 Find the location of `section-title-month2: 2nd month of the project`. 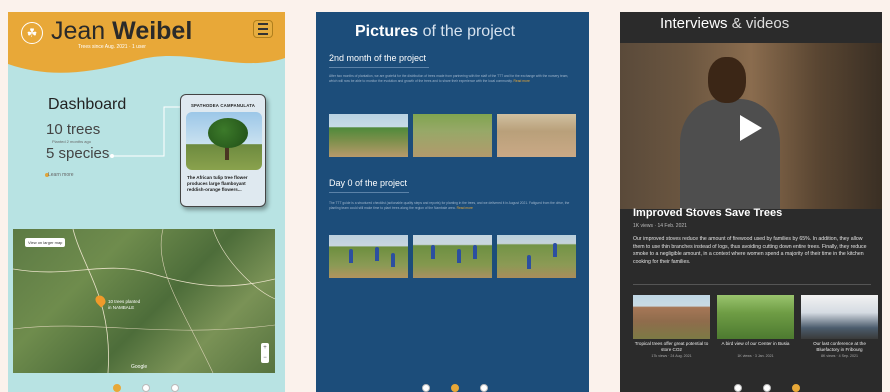

section-title-month2: 2nd month of the project is located at coordinates (378, 58).